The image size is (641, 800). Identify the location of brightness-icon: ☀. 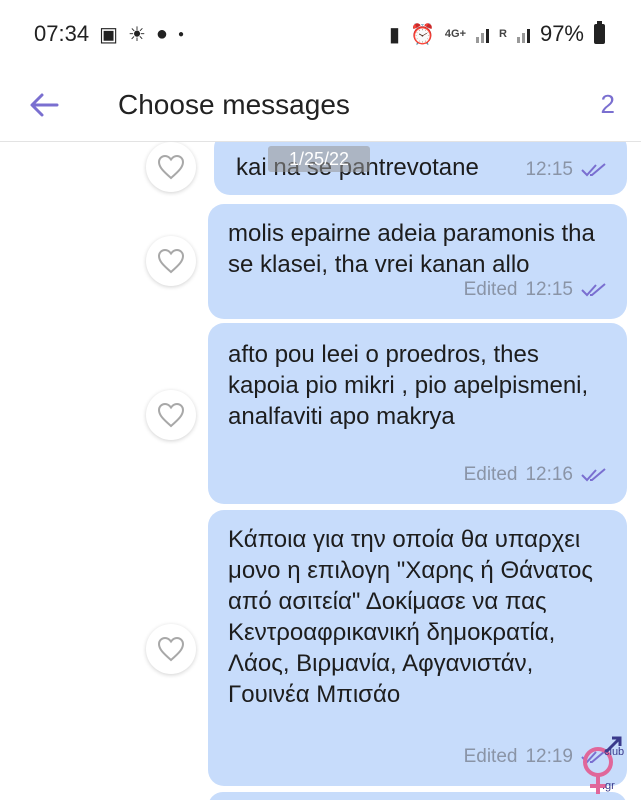
(136, 34).